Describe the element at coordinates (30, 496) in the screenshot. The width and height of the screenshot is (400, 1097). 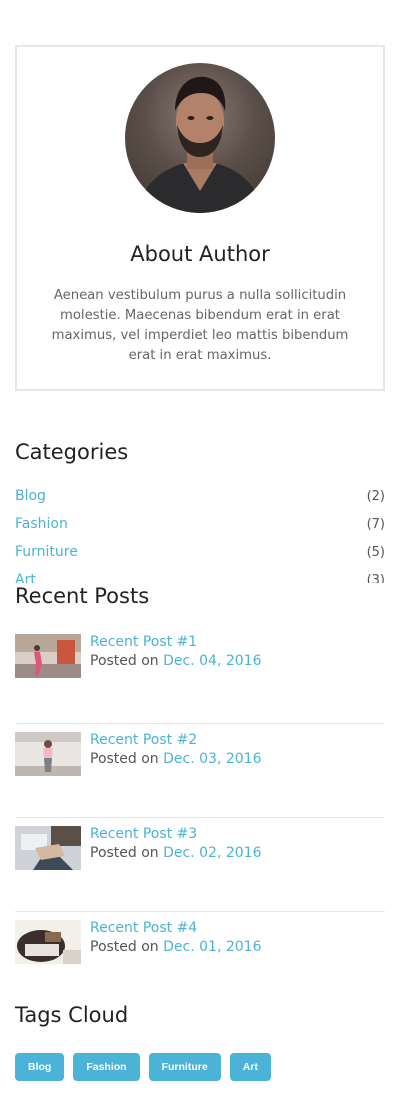
I see `category-link: Blog` at that location.